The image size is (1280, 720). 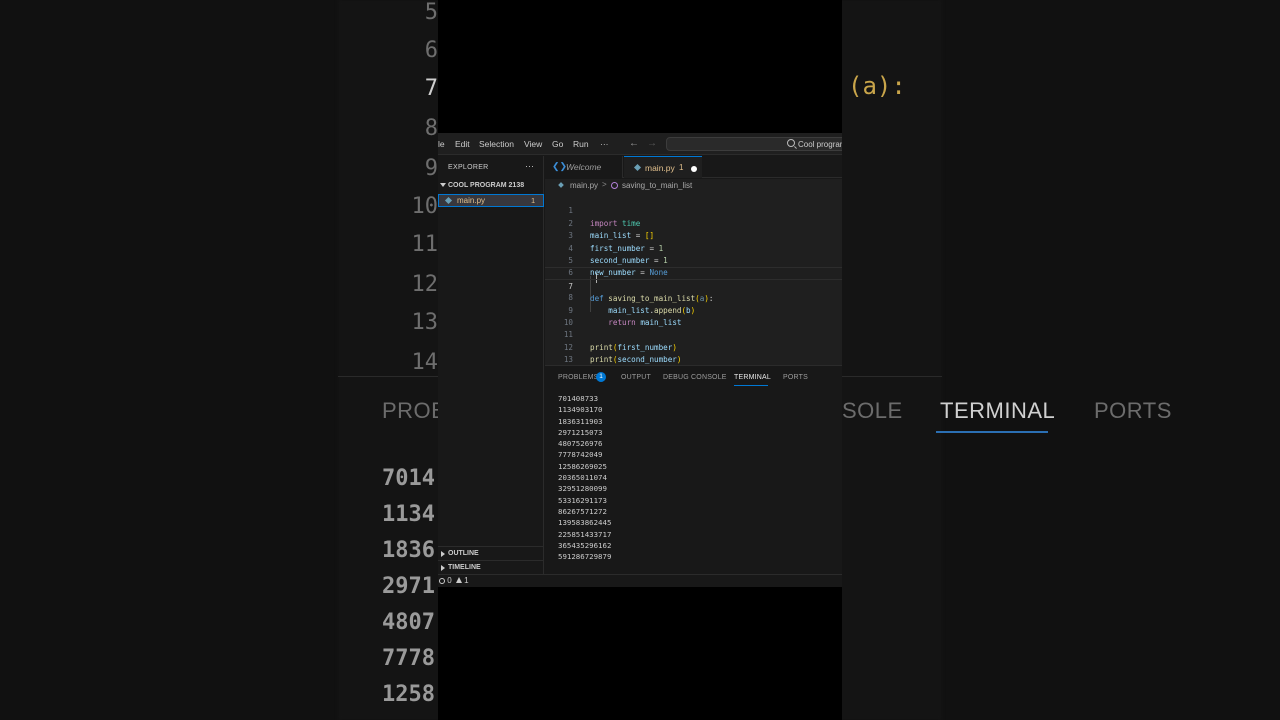 I want to click on terminal-line: 591286729879, so click(x=585, y=557).